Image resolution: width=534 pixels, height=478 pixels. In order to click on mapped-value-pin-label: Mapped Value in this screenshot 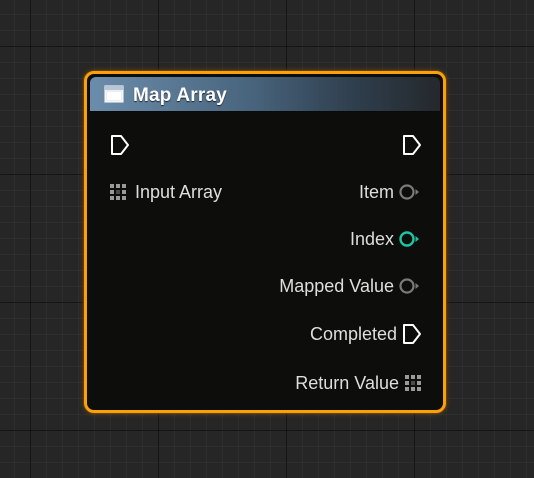, I will do `click(336, 286)`.